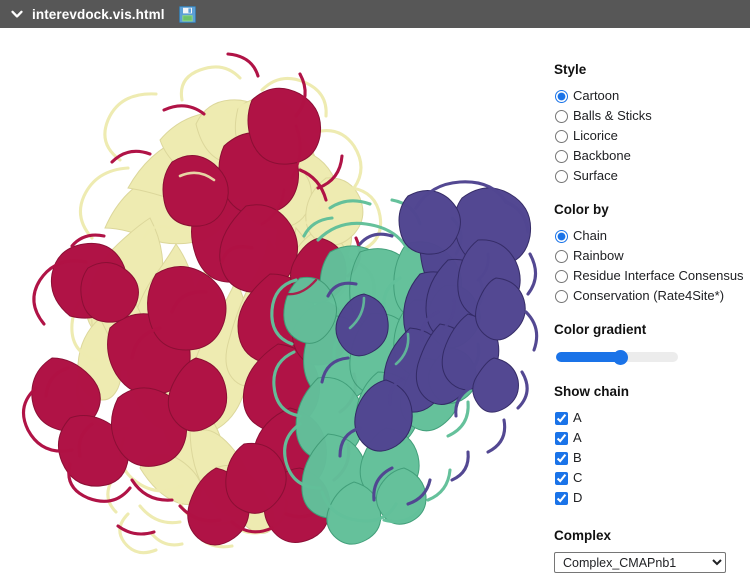 The image size is (750, 573). Describe the element at coordinates (561, 96) in the screenshot. I see `style-radio-cartoon` at that location.